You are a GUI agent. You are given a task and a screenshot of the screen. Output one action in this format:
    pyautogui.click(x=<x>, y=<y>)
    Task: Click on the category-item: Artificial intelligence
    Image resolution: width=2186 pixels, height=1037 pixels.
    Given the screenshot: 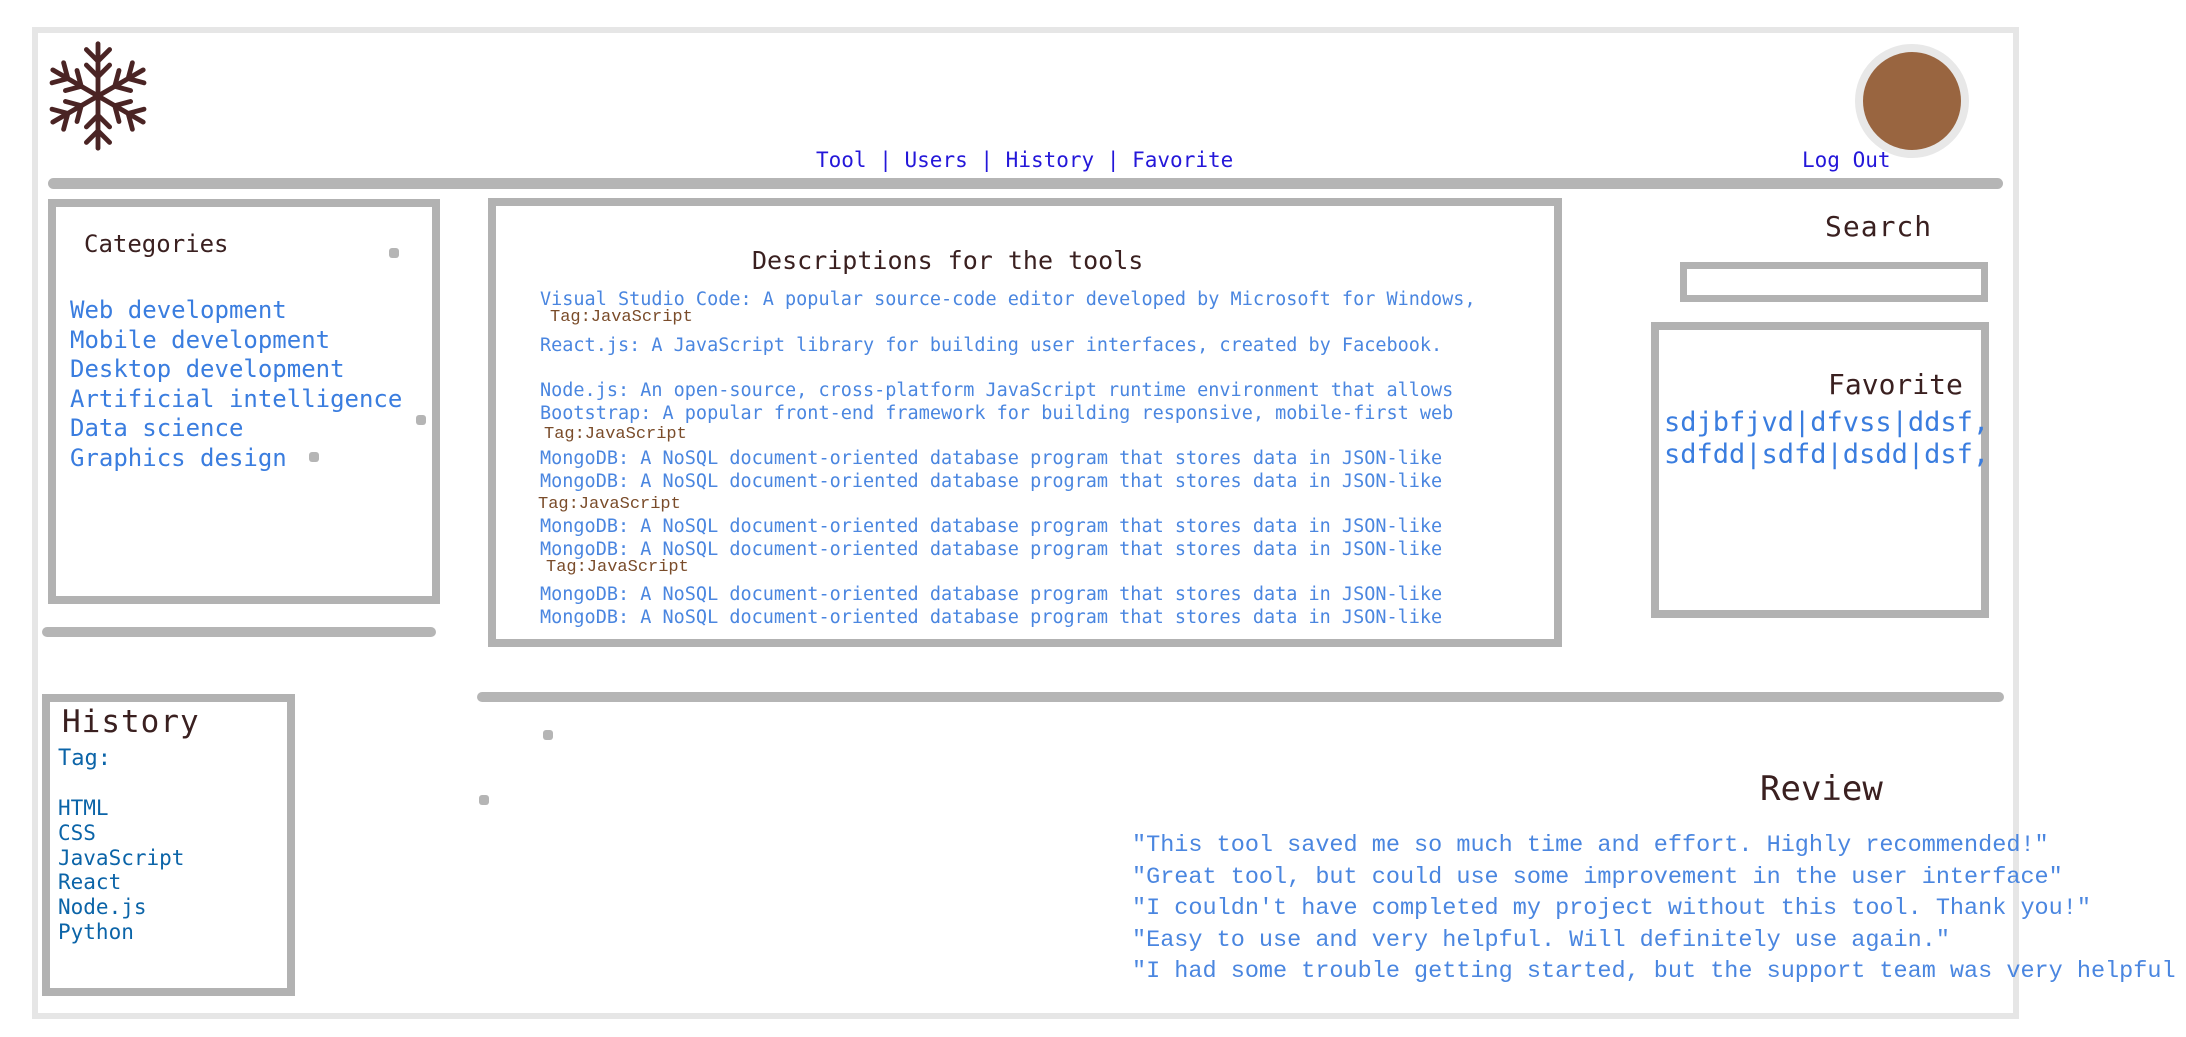 What is the action you would take?
    pyautogui.click(x=236, y=400)
    